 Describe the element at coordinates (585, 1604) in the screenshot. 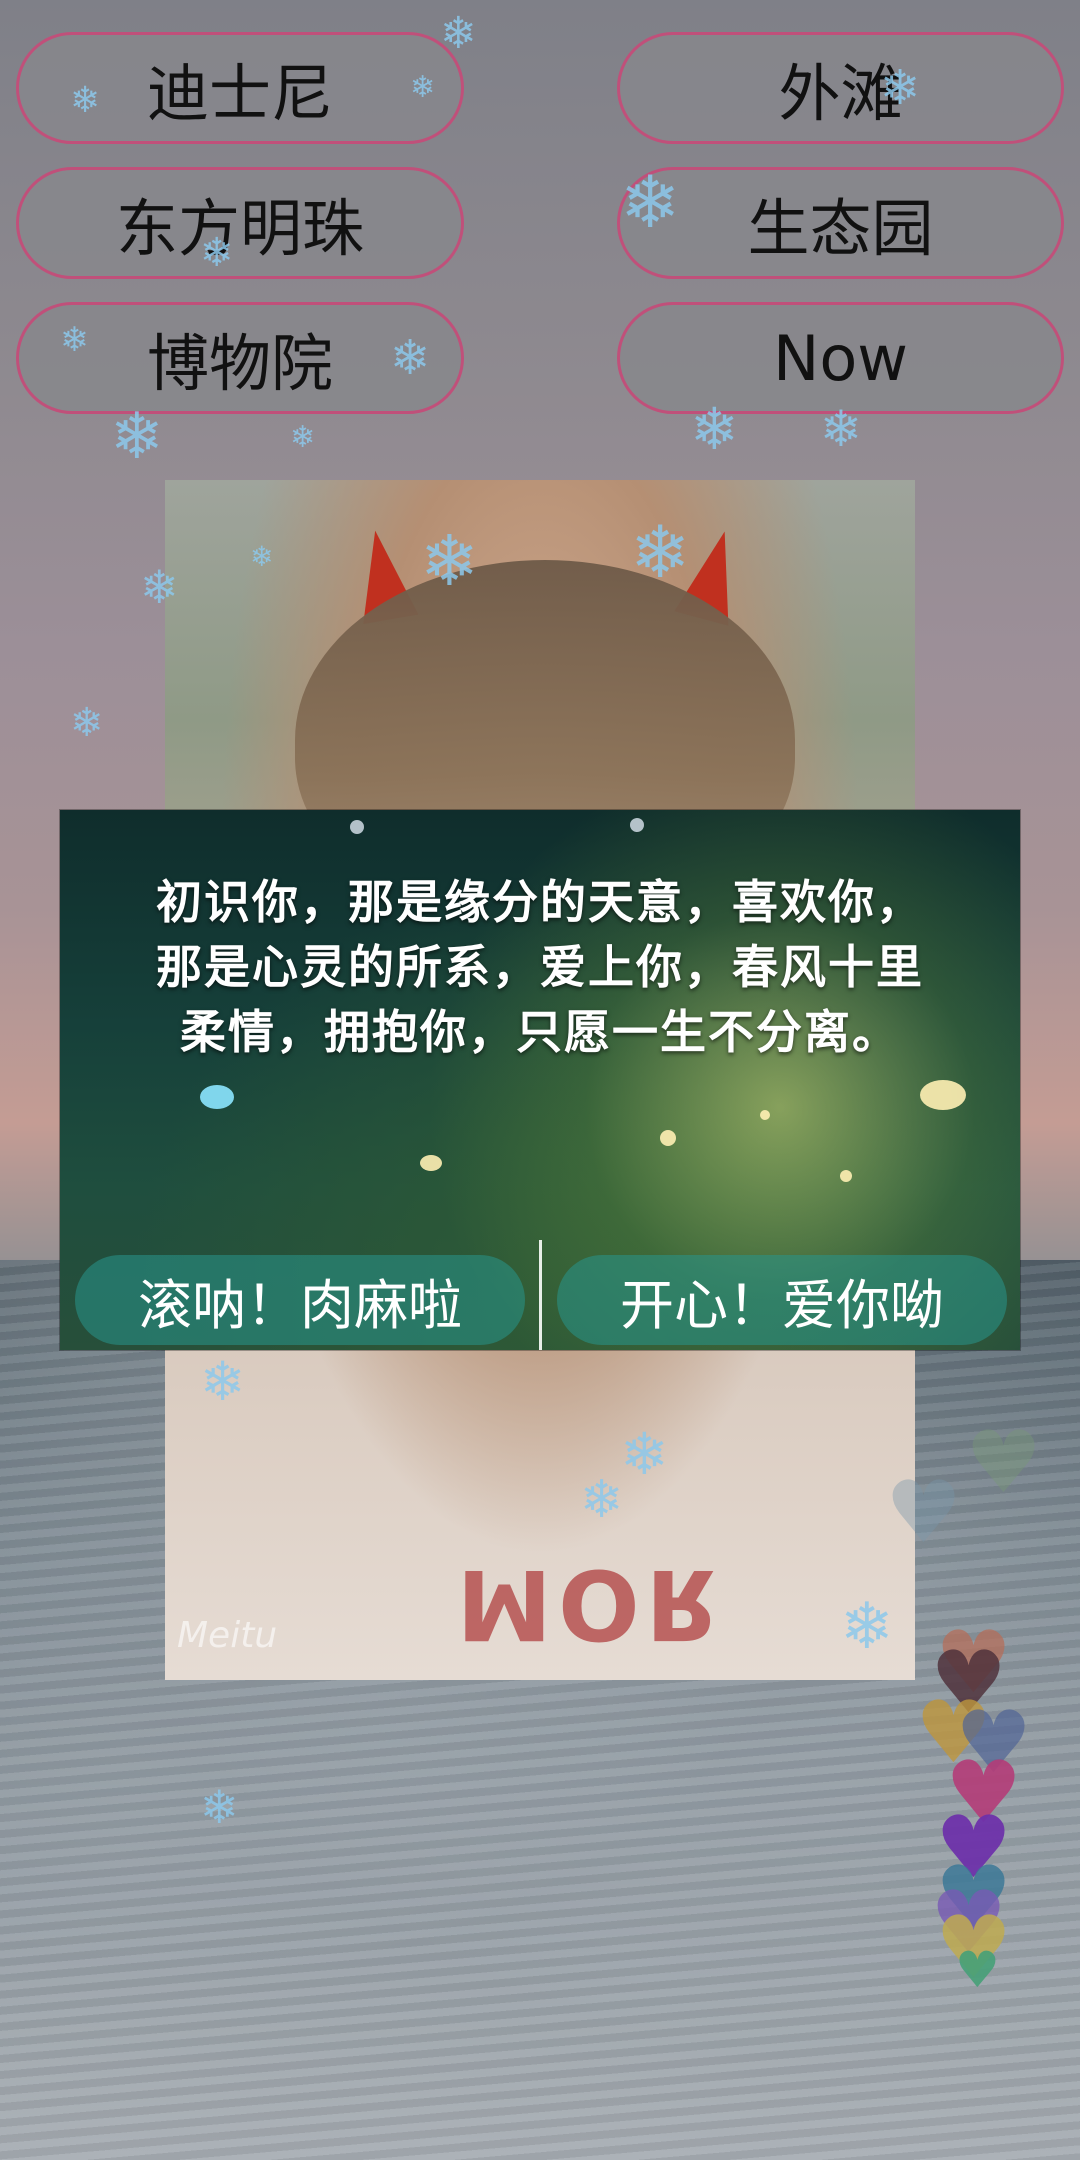

I see `shirt-text: ЯOM` at that location.